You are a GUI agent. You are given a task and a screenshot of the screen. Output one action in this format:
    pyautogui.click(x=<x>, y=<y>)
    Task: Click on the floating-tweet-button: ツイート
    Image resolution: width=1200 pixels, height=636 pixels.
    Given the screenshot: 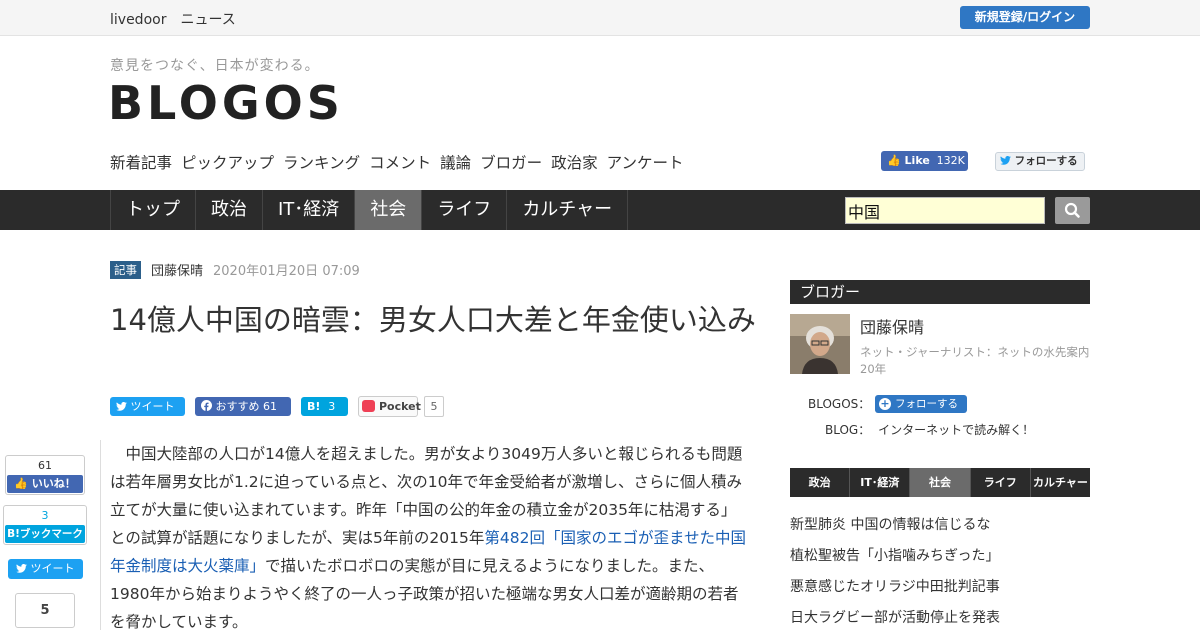 What is the action you would take?
    pyautogui.click(x=45, y=569)
    